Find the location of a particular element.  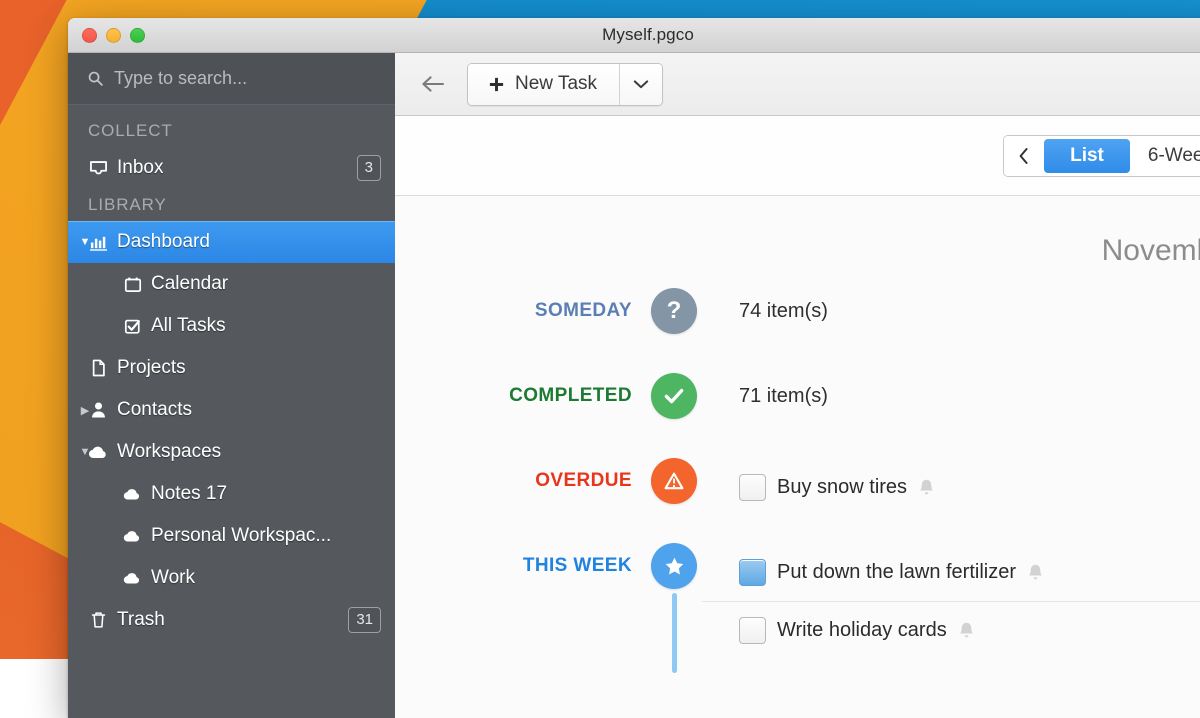

task-row: Buy snow tires is located at coordinates (951, 487).